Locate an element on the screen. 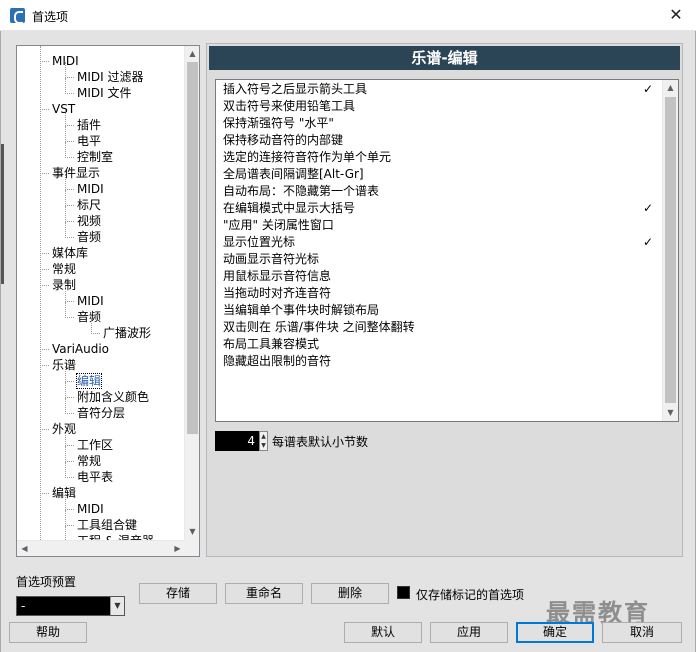 Image resolution: width=696 pixels, height=652 pixels. tree-item: 工具组合键 is located at coordinates (107, 525).